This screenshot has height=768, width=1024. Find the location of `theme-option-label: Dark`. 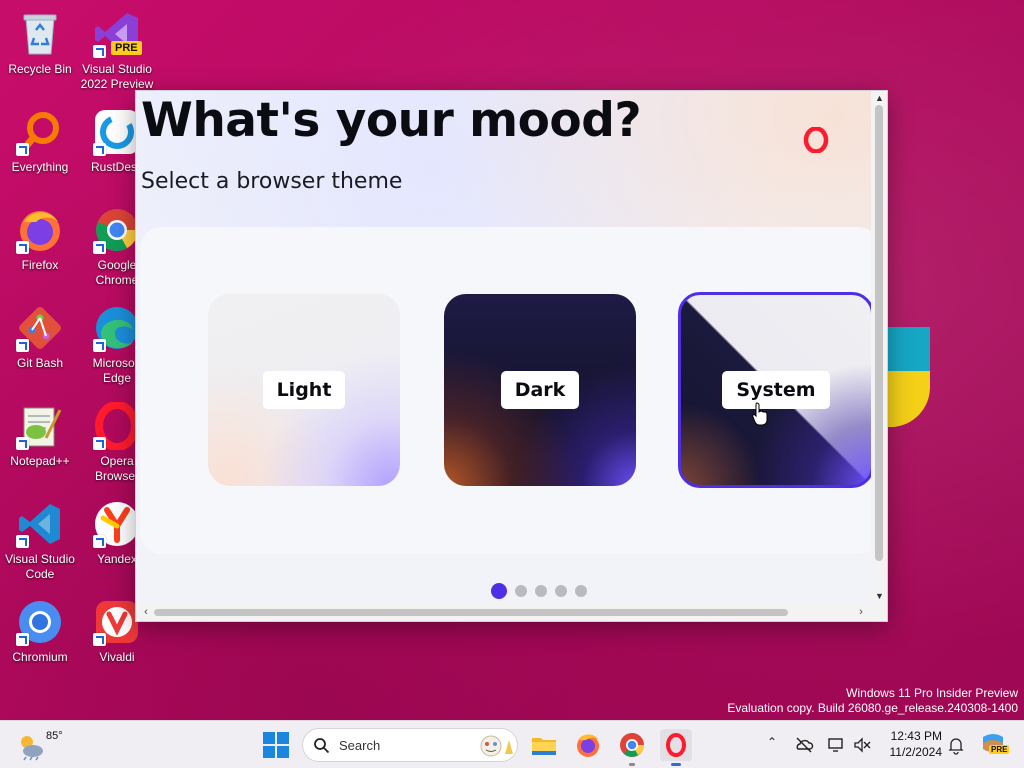

theme-option-label: Dark is located at coordinates (540, 390).